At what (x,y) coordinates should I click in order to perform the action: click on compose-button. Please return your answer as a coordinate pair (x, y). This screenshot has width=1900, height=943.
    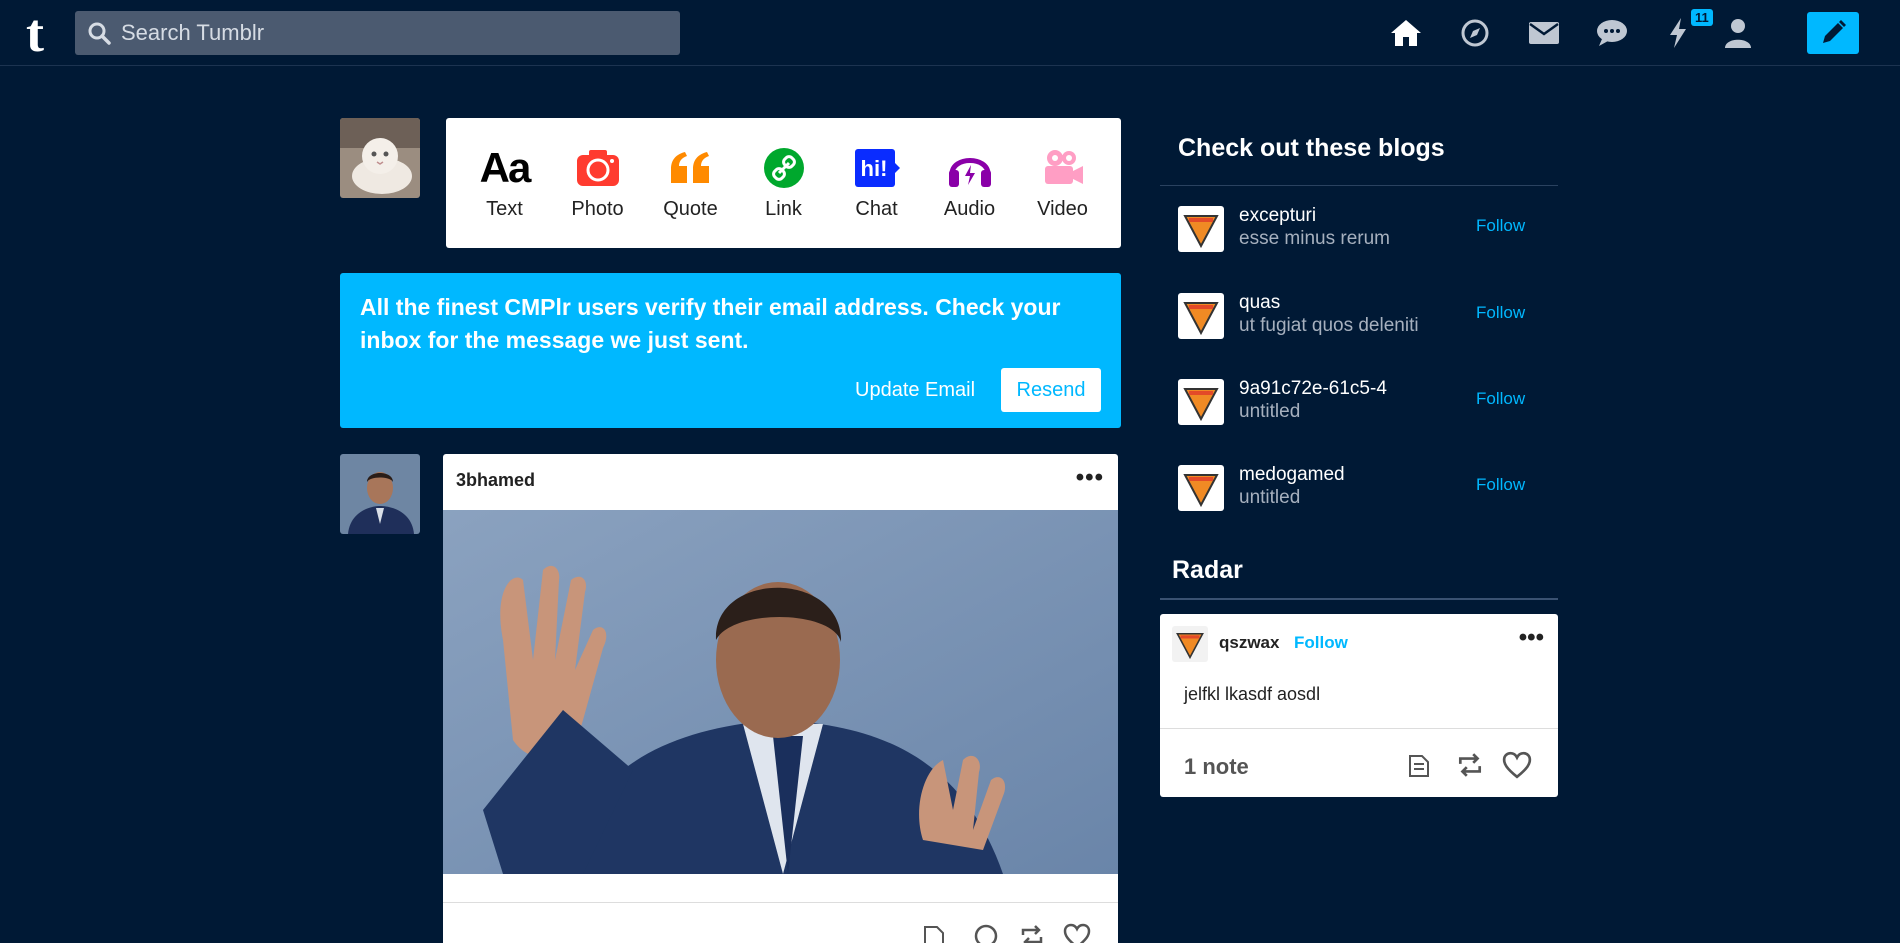
    Looking at the image, I should click on (1833, 33).